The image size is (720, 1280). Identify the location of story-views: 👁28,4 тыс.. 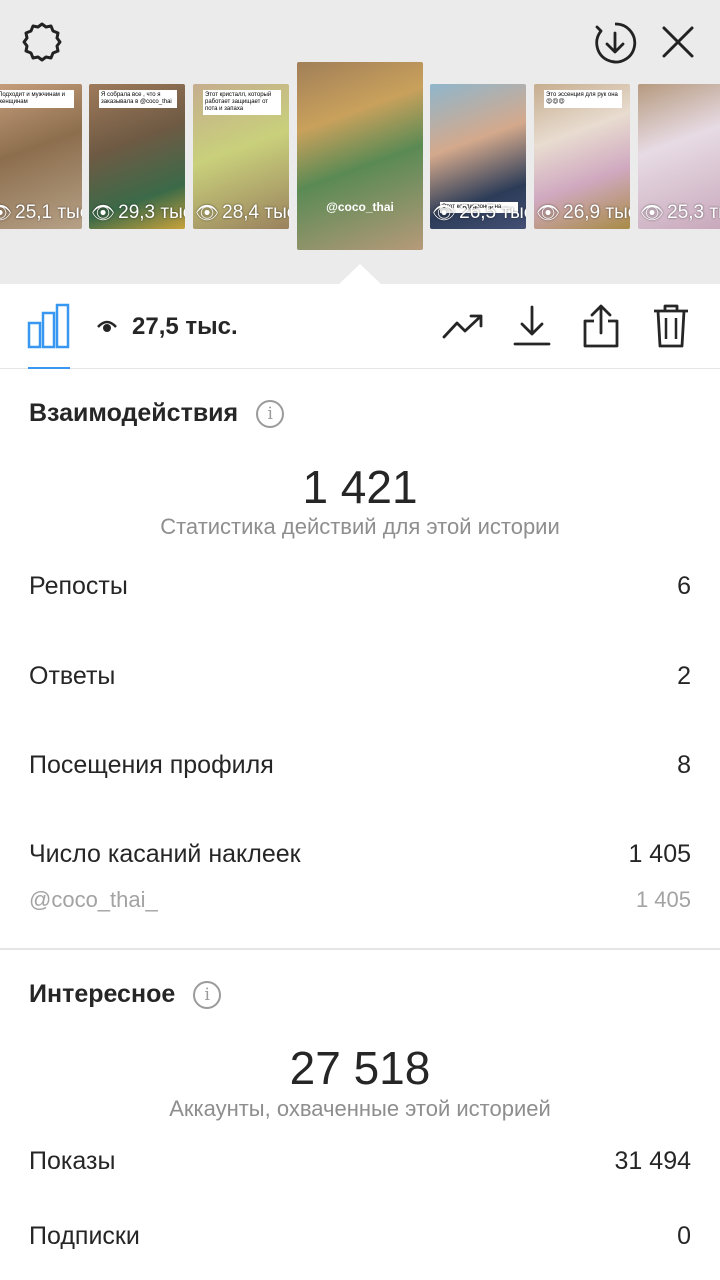
(242, 213).